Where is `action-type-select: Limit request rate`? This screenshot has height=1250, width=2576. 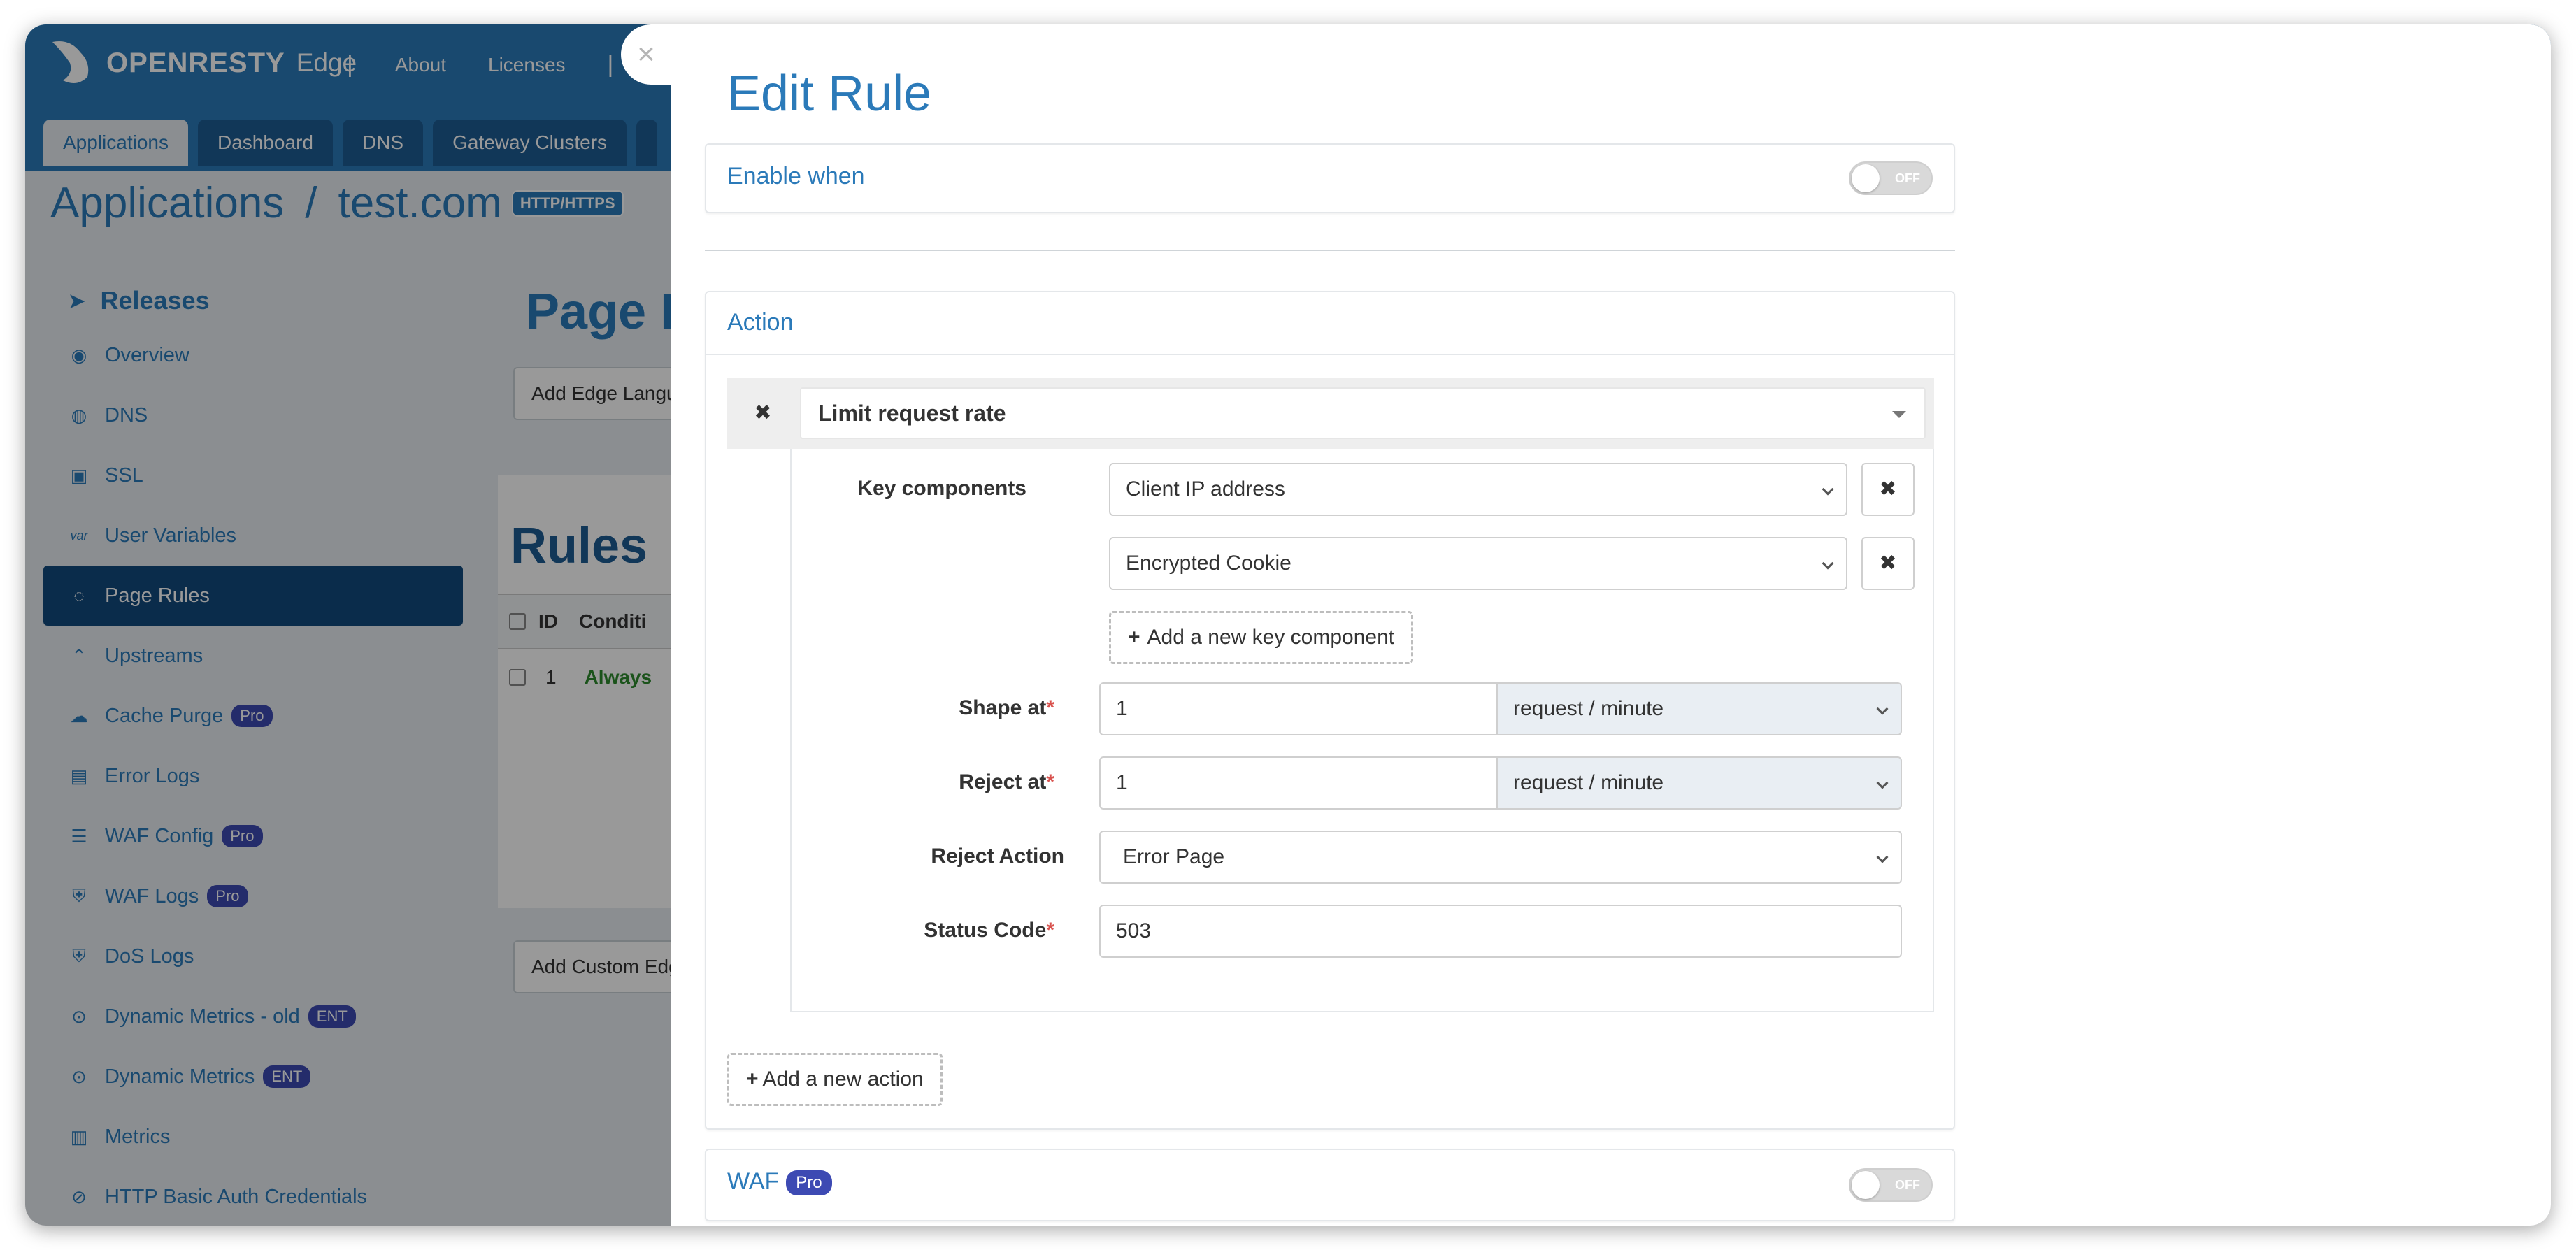 action-type-select: Limit request rate is located at coordinates (1363, 413).